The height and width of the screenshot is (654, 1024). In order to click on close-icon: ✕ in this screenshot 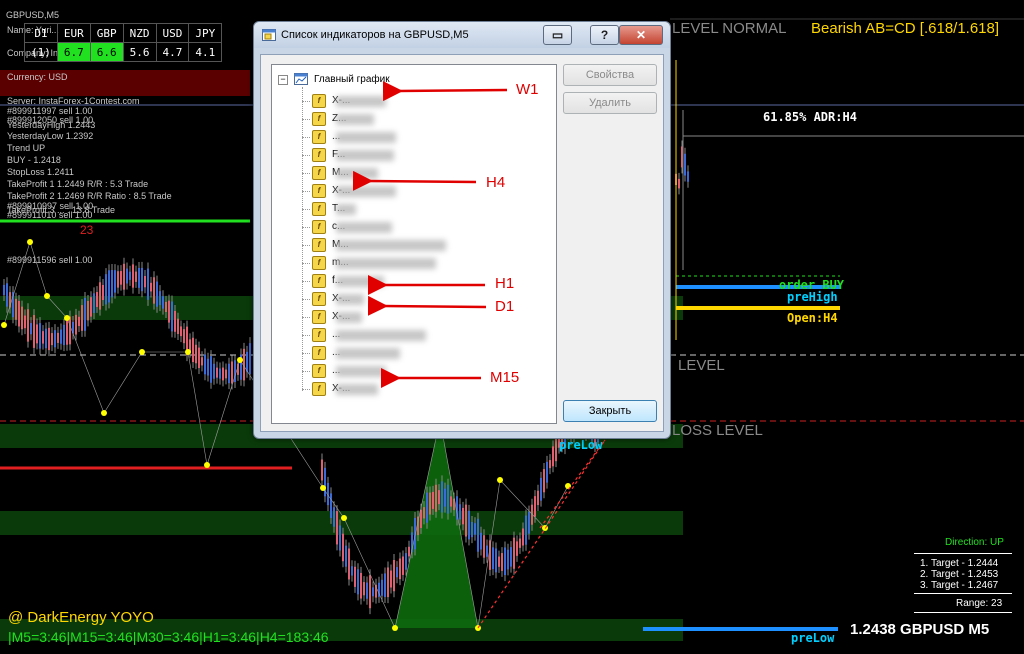, I will do `click(641, 35)`.